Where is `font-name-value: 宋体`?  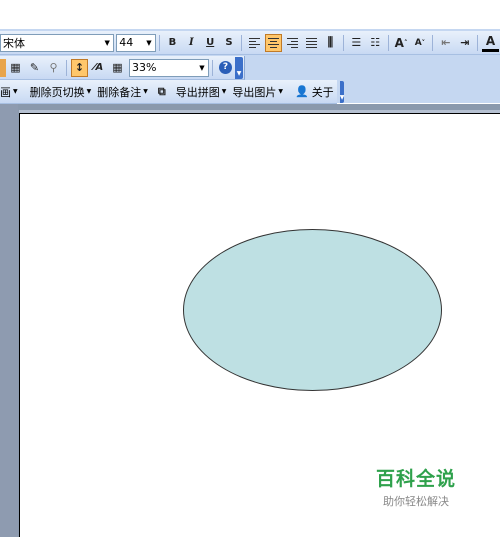 font-name-value: 宋体 is located at coordinates (14, 43).